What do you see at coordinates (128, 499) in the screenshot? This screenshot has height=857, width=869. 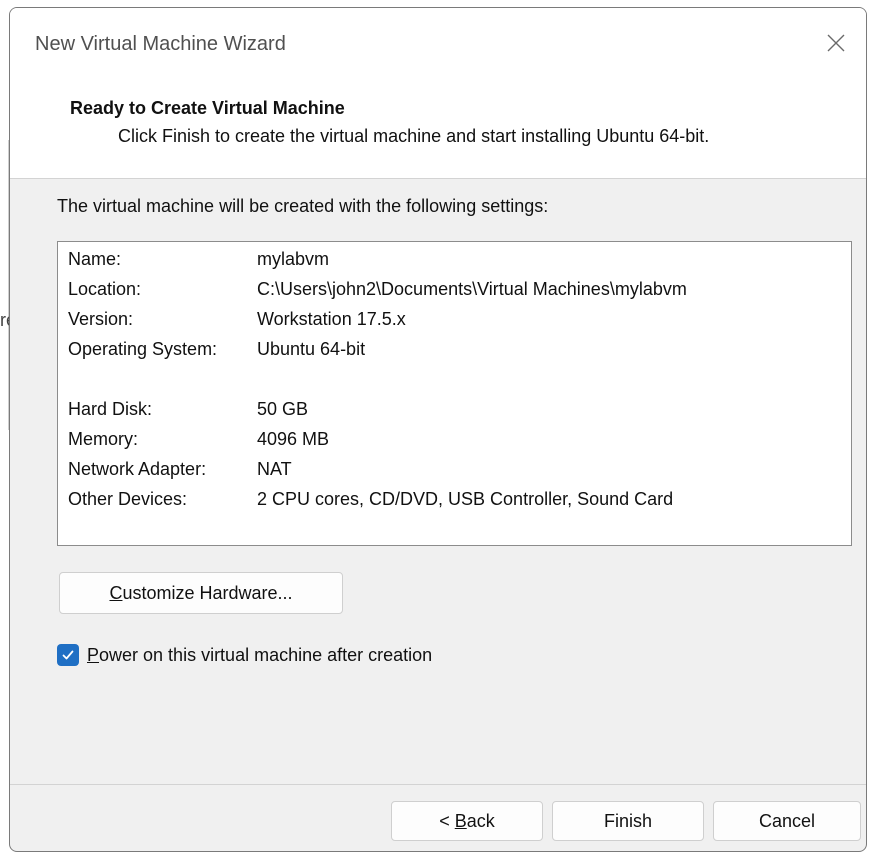 I see `setting-label: Other Devices:` at bounding box center [128, 499].